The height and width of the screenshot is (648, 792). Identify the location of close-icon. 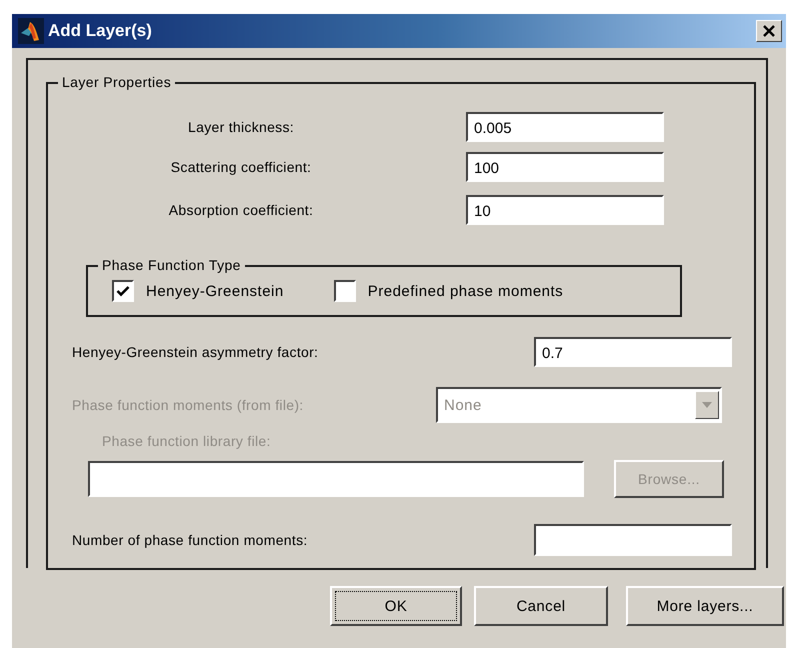
(769, 31).